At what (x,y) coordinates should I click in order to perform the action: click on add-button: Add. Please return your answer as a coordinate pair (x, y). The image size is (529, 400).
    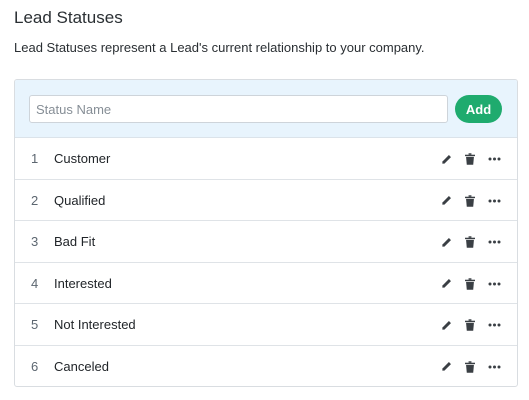
    Looking at the image, I should click on (478, 109).